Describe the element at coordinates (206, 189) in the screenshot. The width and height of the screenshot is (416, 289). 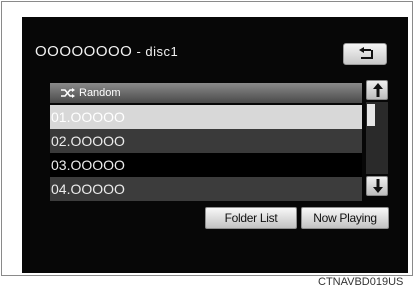
I see `track-item-04: 04.OOOOO` at that location.